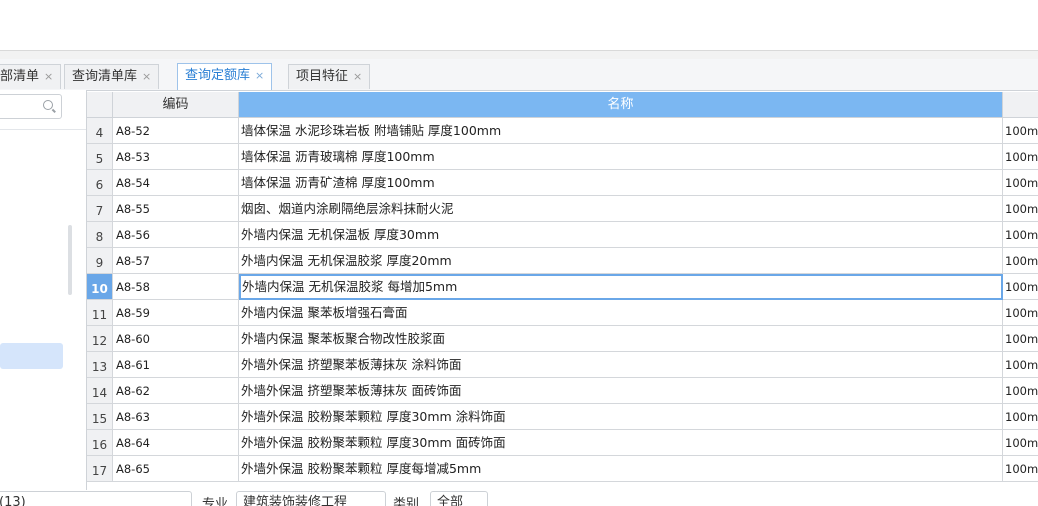 The image size is (1038, 506). I want to click on name-cell: 墙体保温 水泥珍珠岩板 附墙铺贴 厚度100mm, so click(621, 131).